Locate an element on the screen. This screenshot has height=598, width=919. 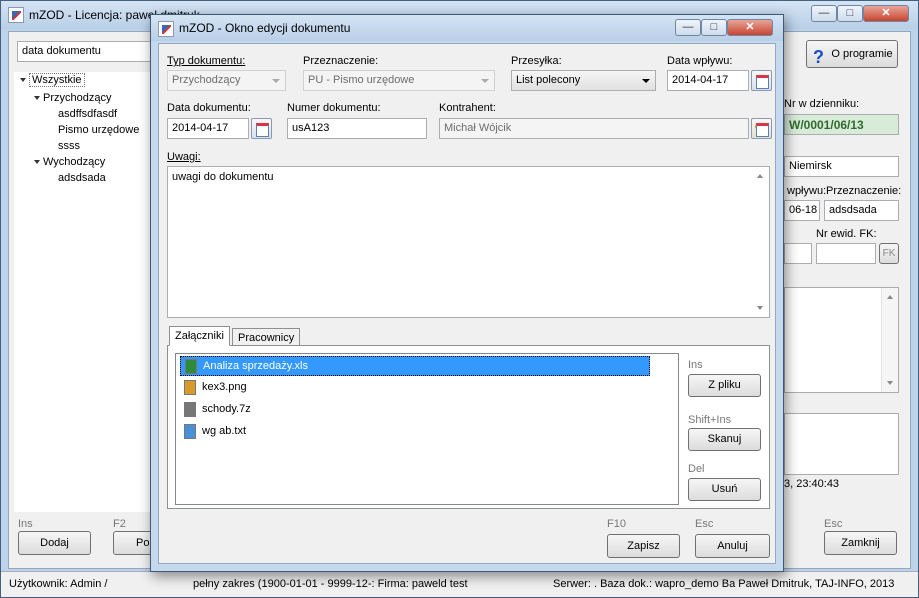
receipt-date-field: 06-18 is located at coordinates (802, 210).